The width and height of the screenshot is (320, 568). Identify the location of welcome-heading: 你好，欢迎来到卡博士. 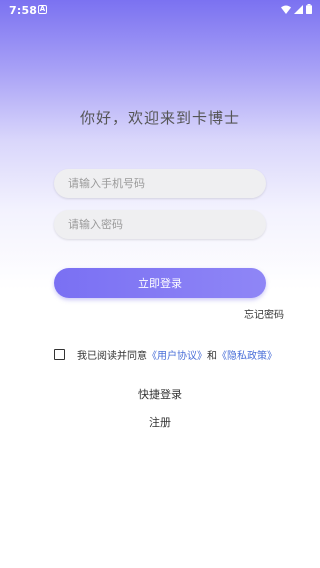
(159, 118).